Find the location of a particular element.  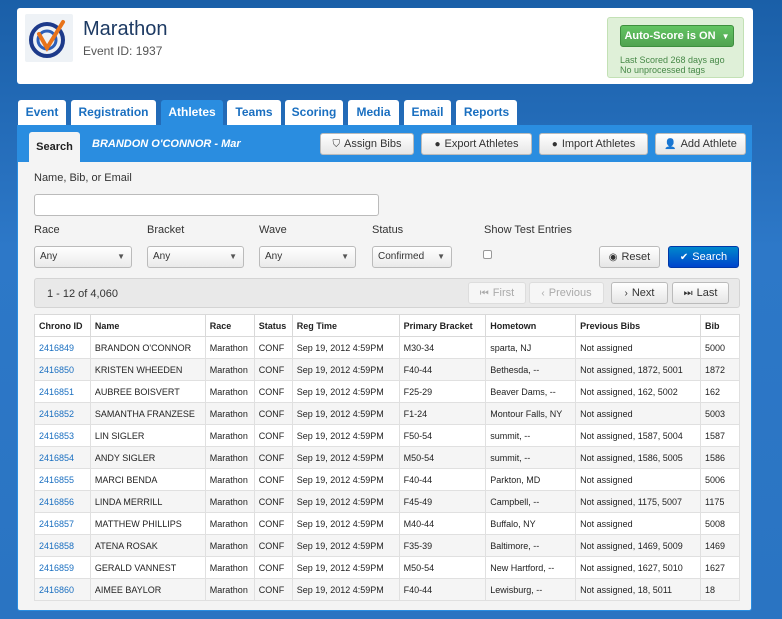

first-page-button: ⏮ First is located at coordinates (497, 293).